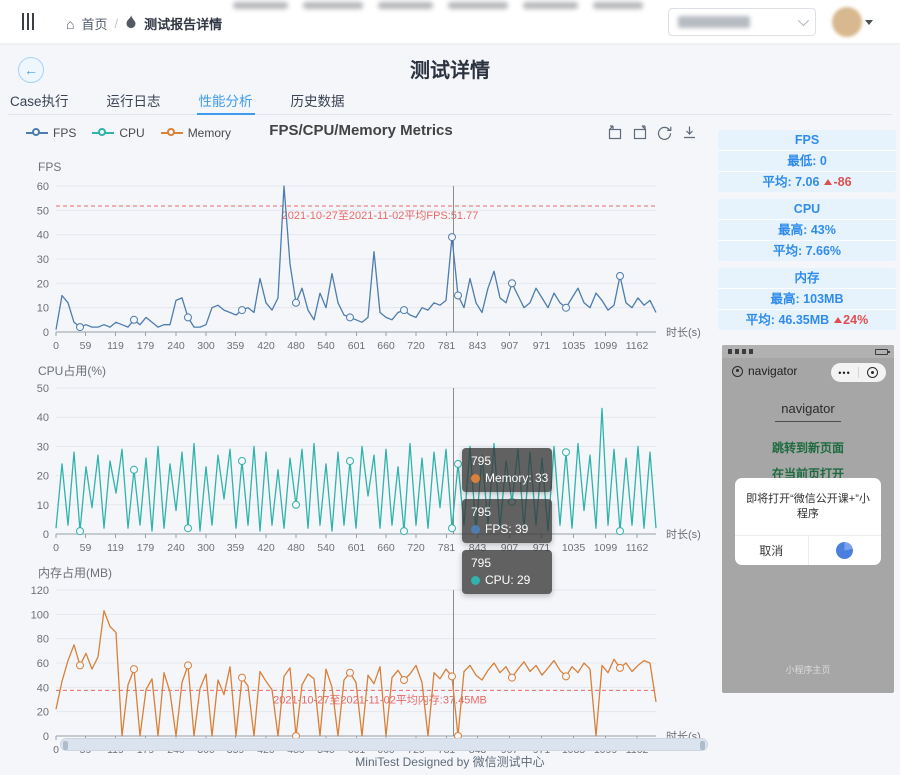  What do you see at coordinates (43, 260) in the screenshot?
I see `svg-text: 30` at bounding box center [43, 260].